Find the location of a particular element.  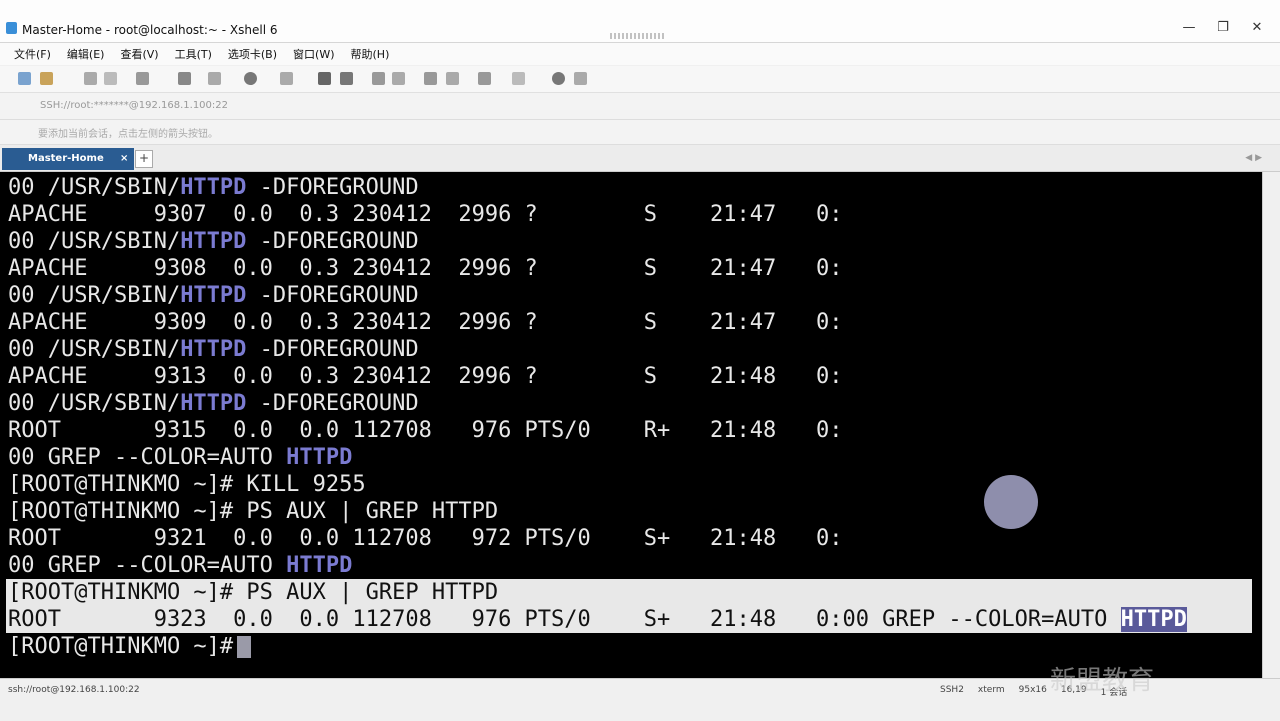

window-controls: — ❐ ✕ is located at coordinates (1223, 27).